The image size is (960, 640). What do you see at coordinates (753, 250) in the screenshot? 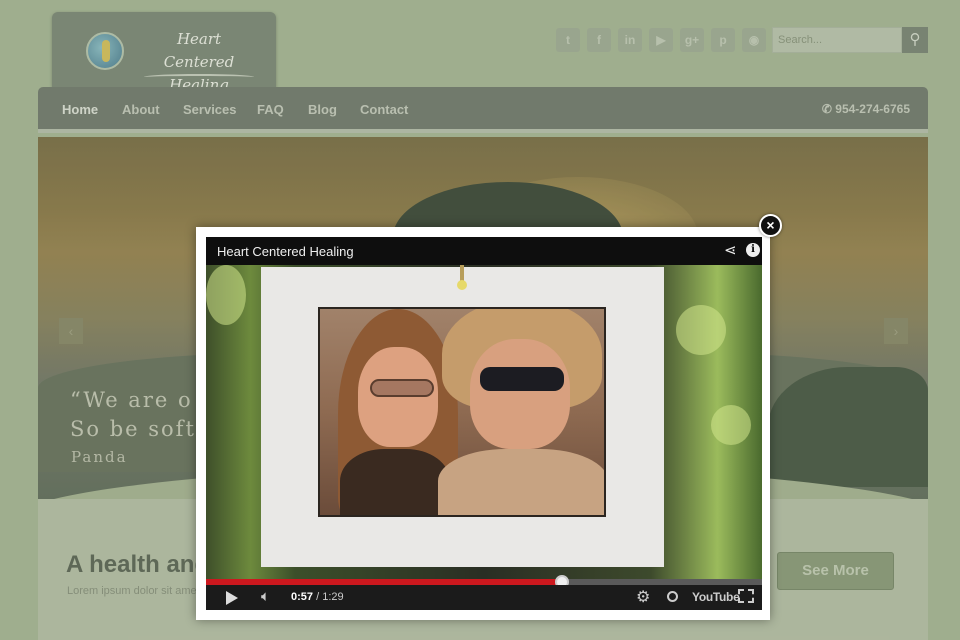
I see `info-icon: i` at bounding box center [753, 250].